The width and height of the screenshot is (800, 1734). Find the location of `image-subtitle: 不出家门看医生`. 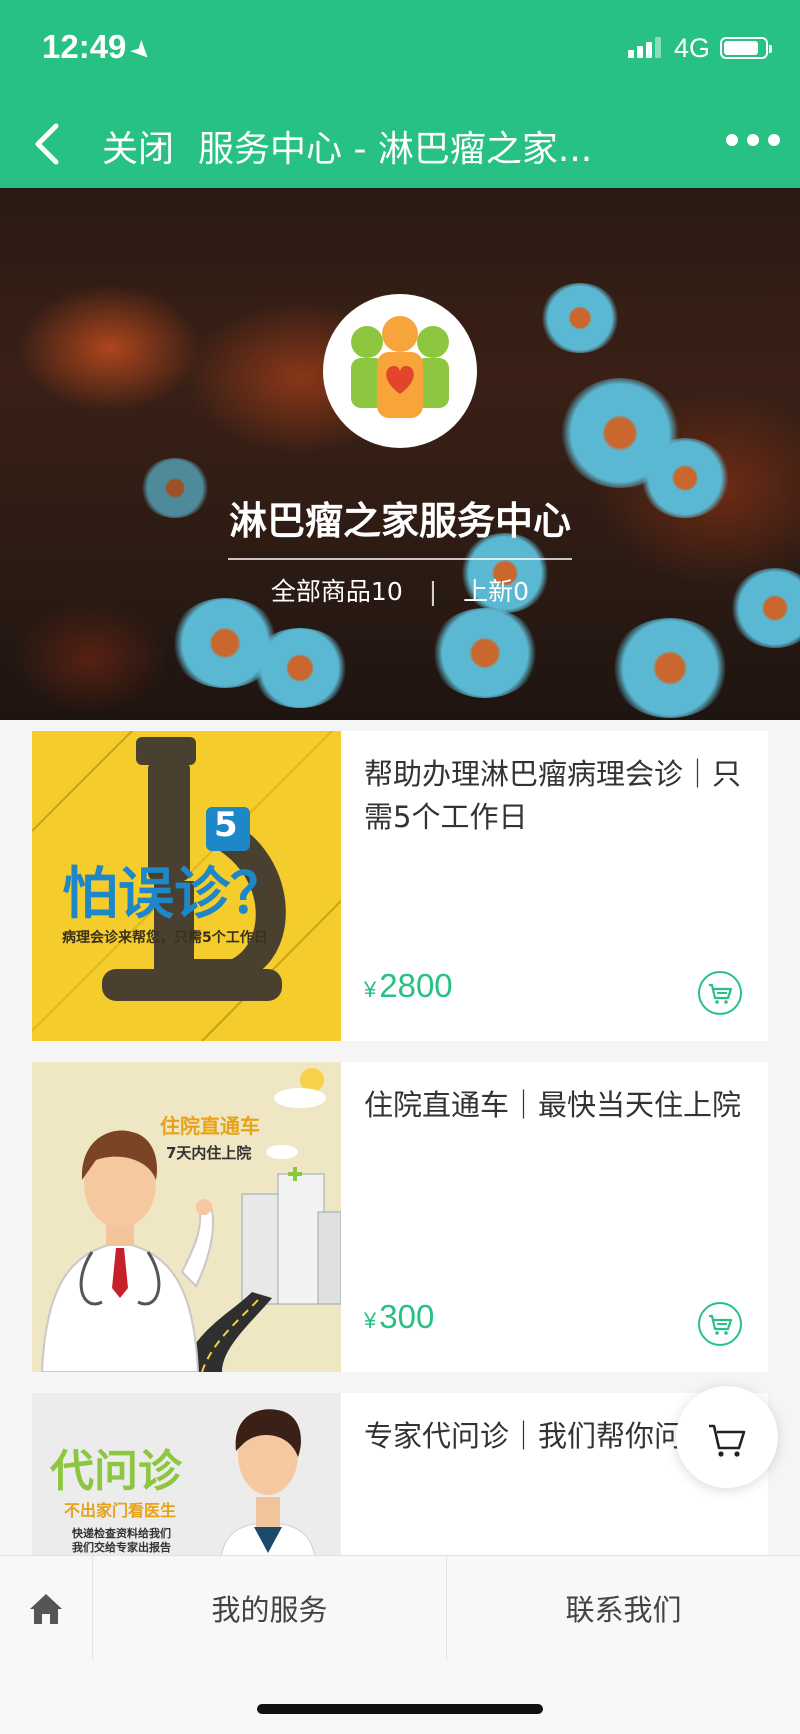

image-subtitle: 不出家门看医生 is located at coordinates (120, 1510).